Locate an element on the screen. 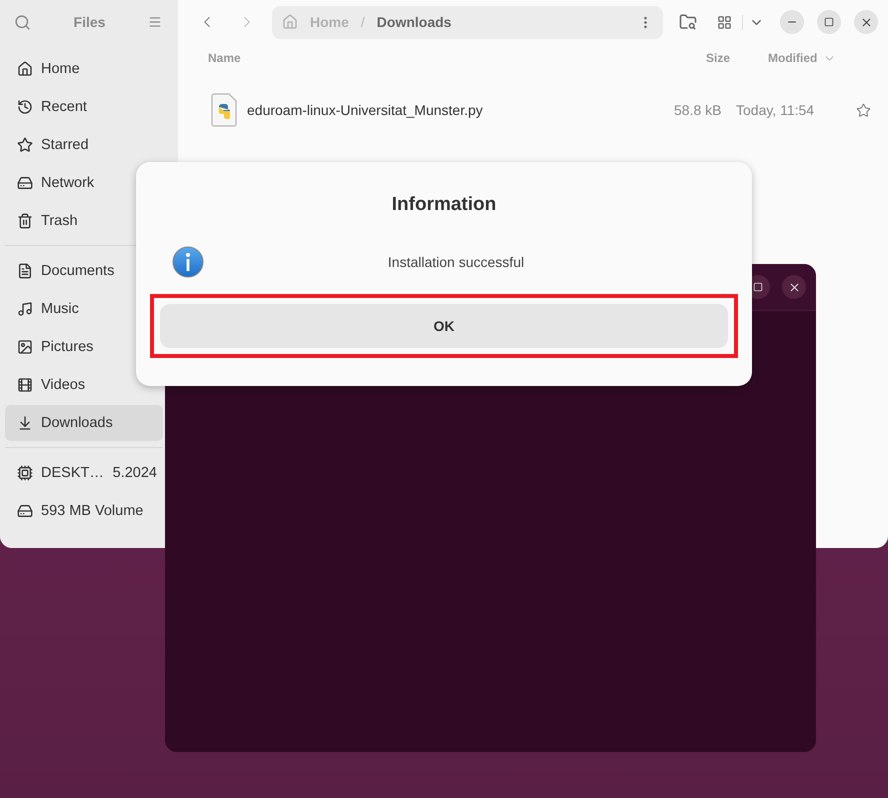 This screenshot has width=888, height=798. grid-view-icon is located at coordinates (724, 22).